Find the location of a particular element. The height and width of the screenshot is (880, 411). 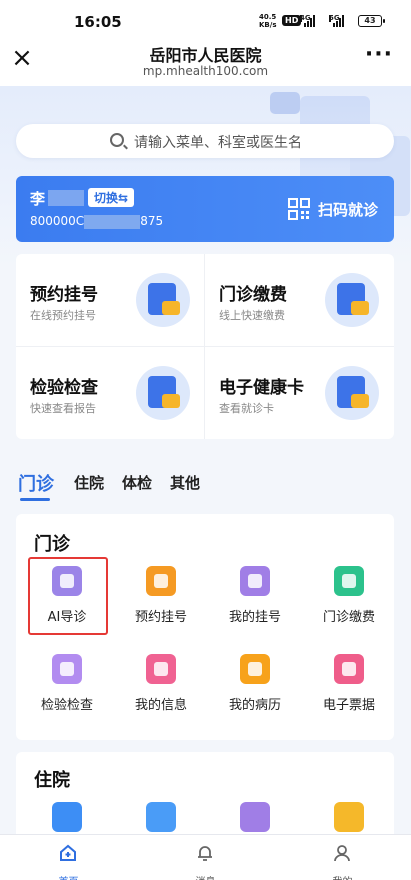

quick-title: 检验检查 is located at coordinates (64, 388).